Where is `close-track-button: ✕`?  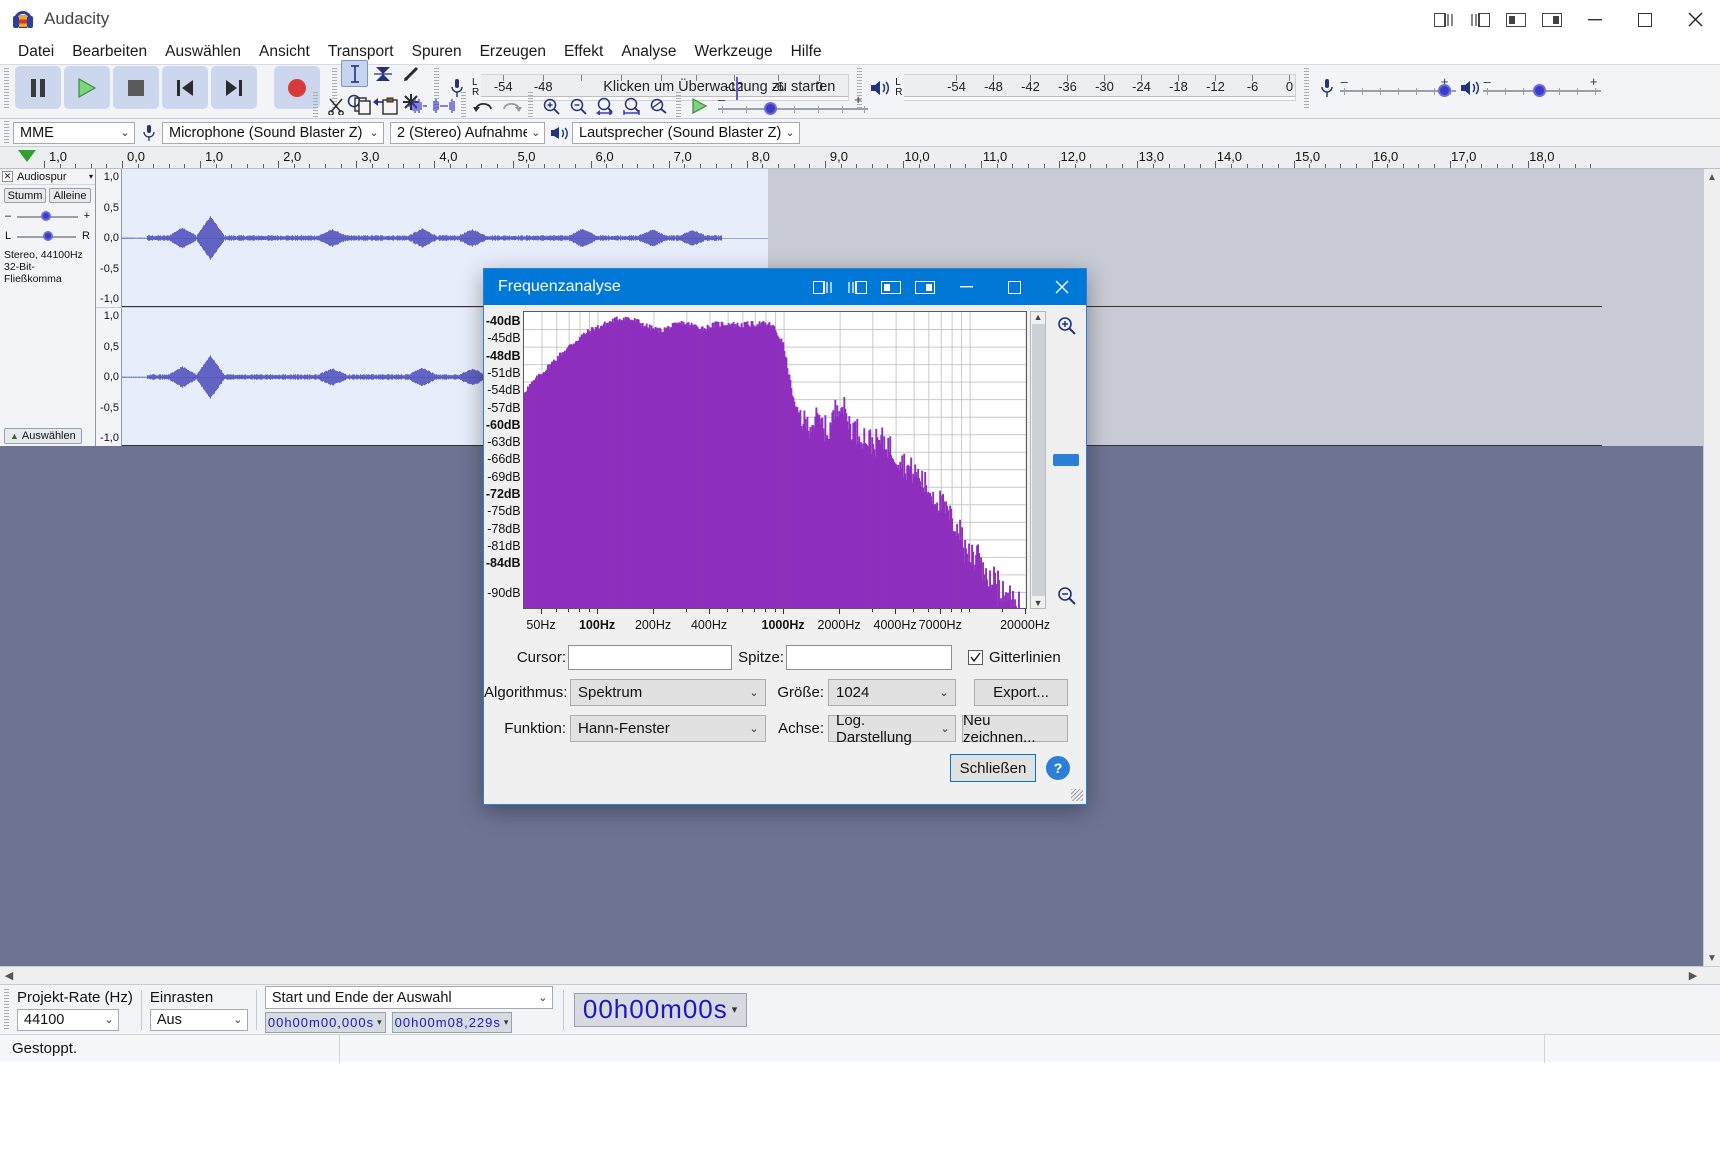
close-track-button: ✕ is located at coordinates (7, 176).